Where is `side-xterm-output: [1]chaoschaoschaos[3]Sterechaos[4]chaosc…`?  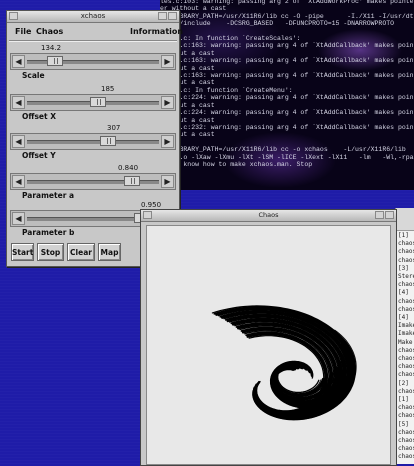
side-xterm-output: [1]chaoschaoschaos[3]Sterechaos[4]chaosc… is located at coordinates (406, 347).